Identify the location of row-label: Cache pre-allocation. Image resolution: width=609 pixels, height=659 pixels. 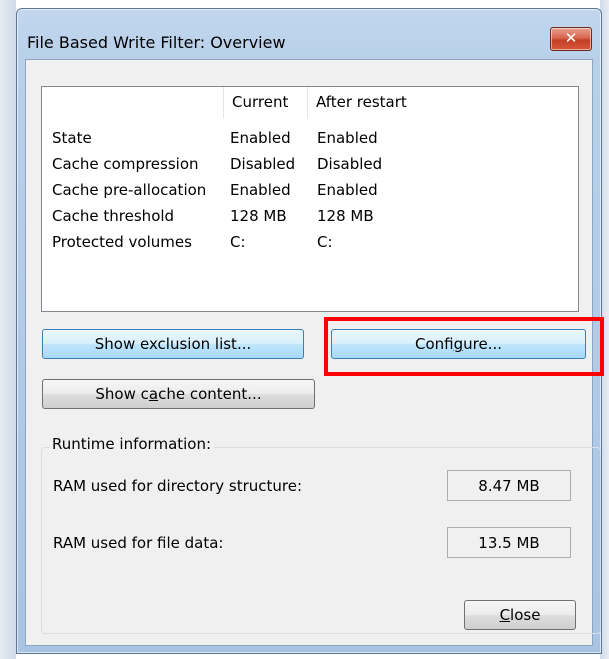
(129, 190).